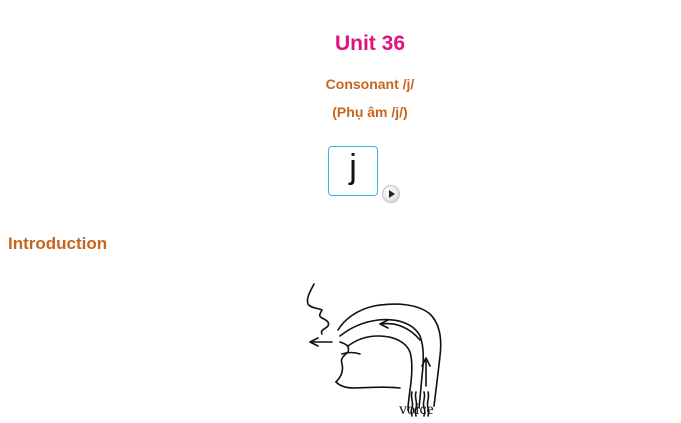 Image resolution: width=681 pixels, height=423 pixels. I want to click on page-title: Unit 36, so click(369, 43).